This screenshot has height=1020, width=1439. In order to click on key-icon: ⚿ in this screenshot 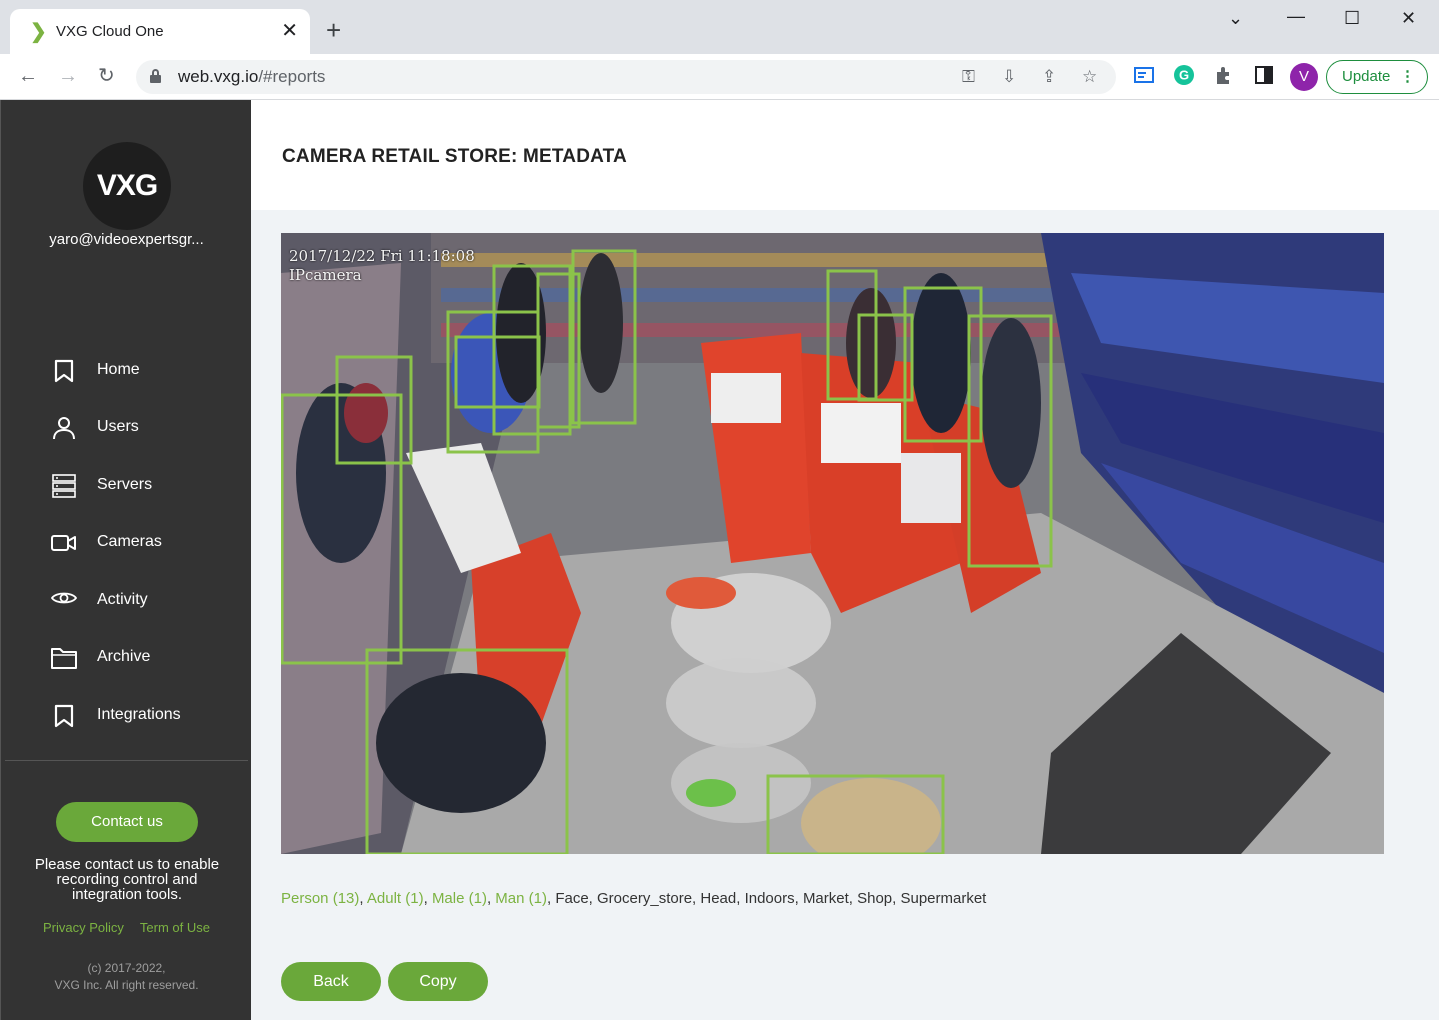, I will do `click(968, 77)`.